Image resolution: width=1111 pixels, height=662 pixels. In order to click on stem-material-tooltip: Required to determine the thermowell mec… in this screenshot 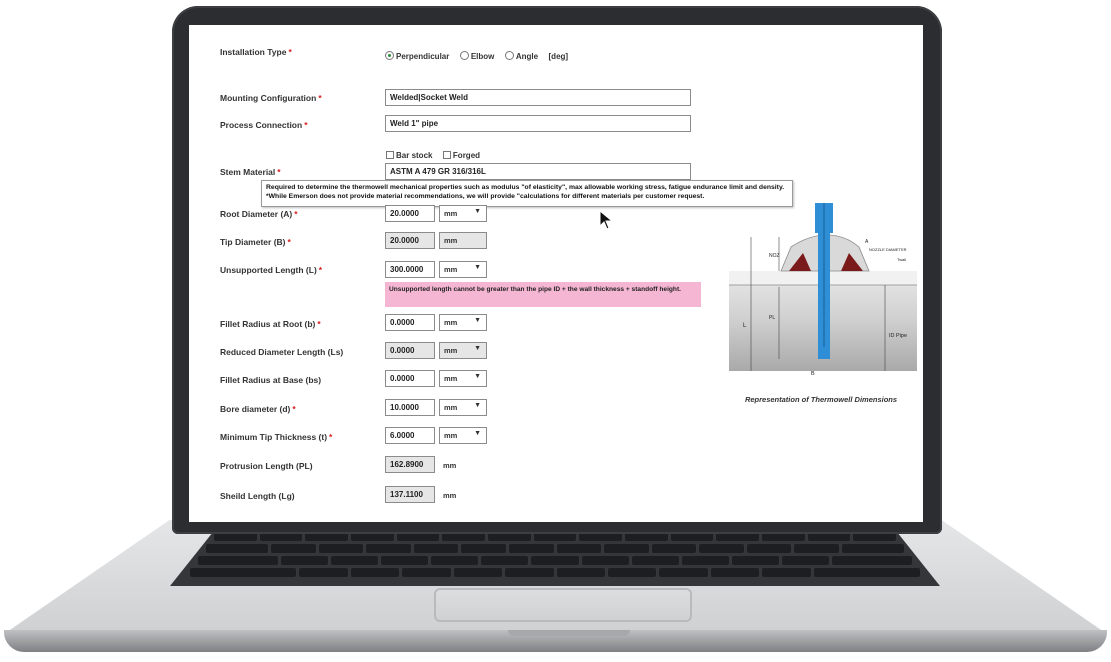, I will do `click(527, 193)`.